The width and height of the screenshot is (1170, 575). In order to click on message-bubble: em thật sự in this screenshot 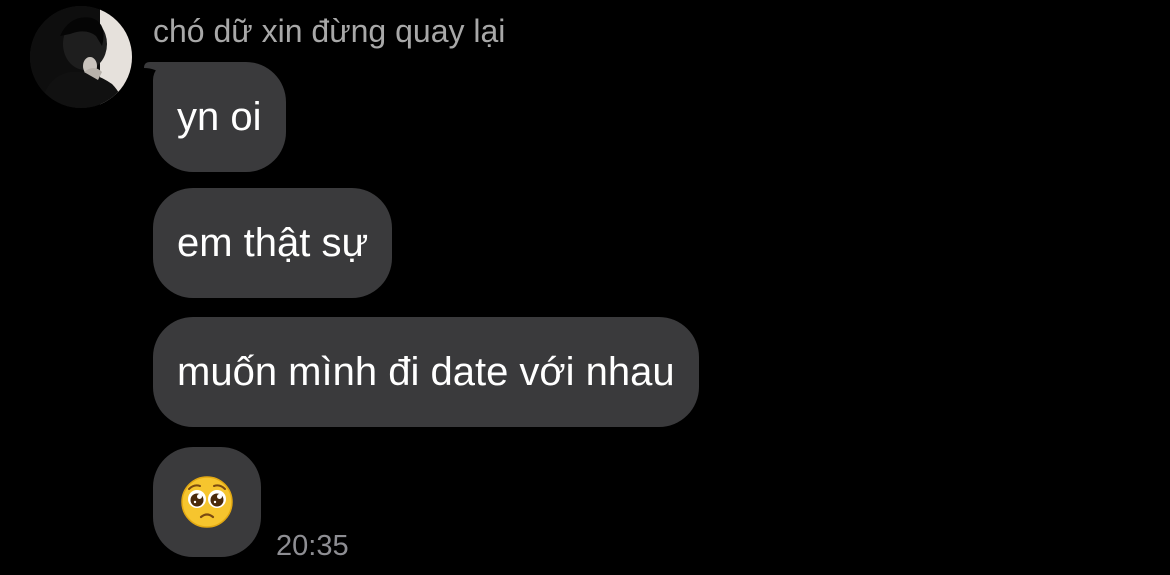, I will do `click(273, 243)`.